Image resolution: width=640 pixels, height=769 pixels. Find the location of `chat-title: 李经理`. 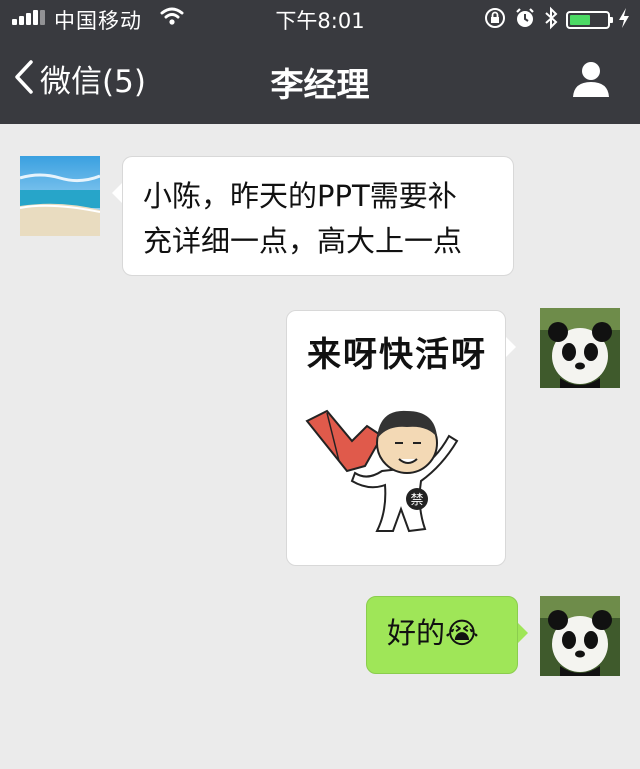

chat-title: 李经理 is located at coordinates (320, 84).